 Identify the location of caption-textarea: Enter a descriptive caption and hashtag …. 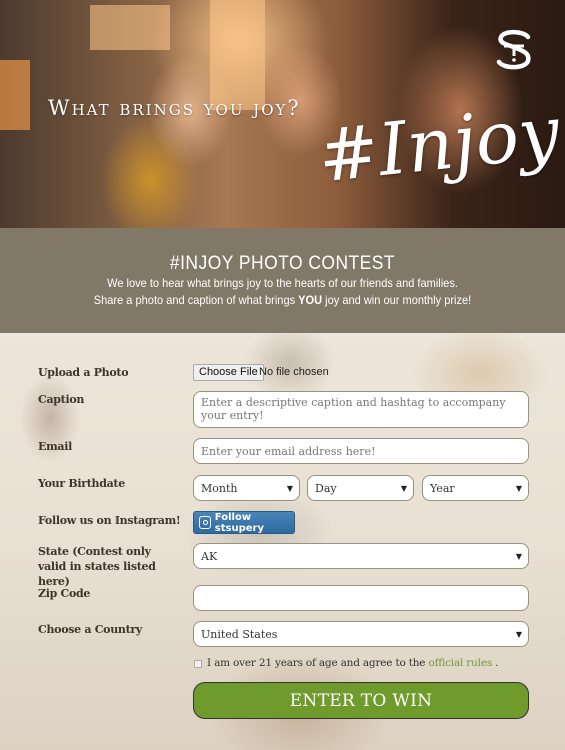
(361, 409).